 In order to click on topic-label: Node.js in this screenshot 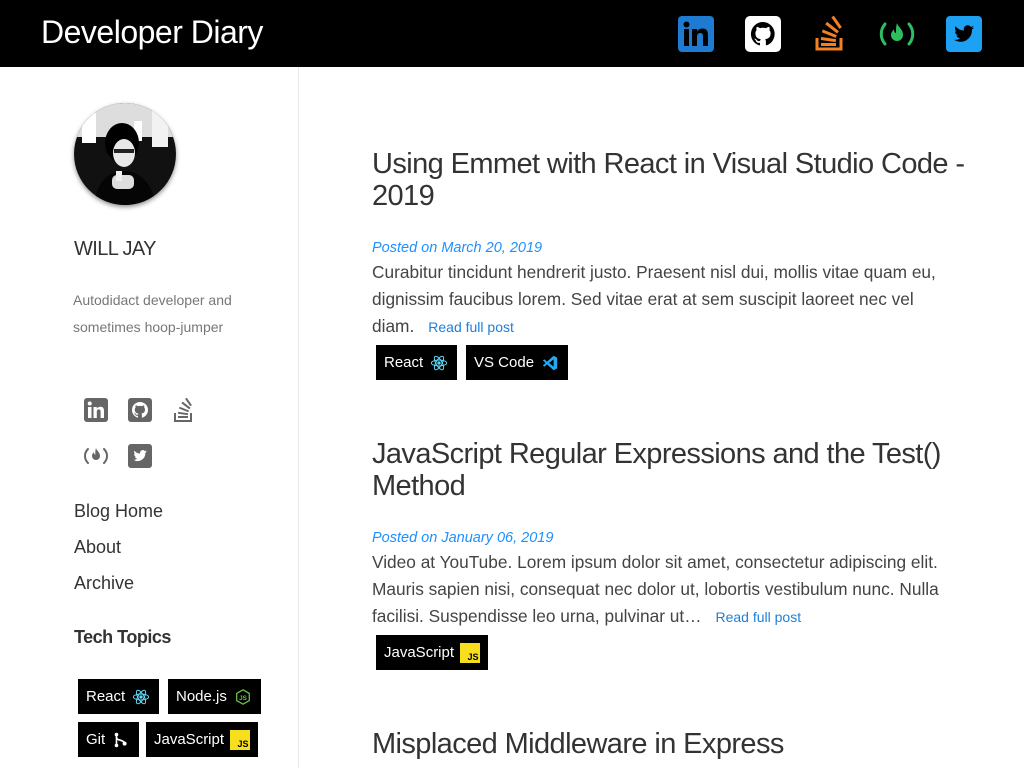, I will do `click(201, 696)`.